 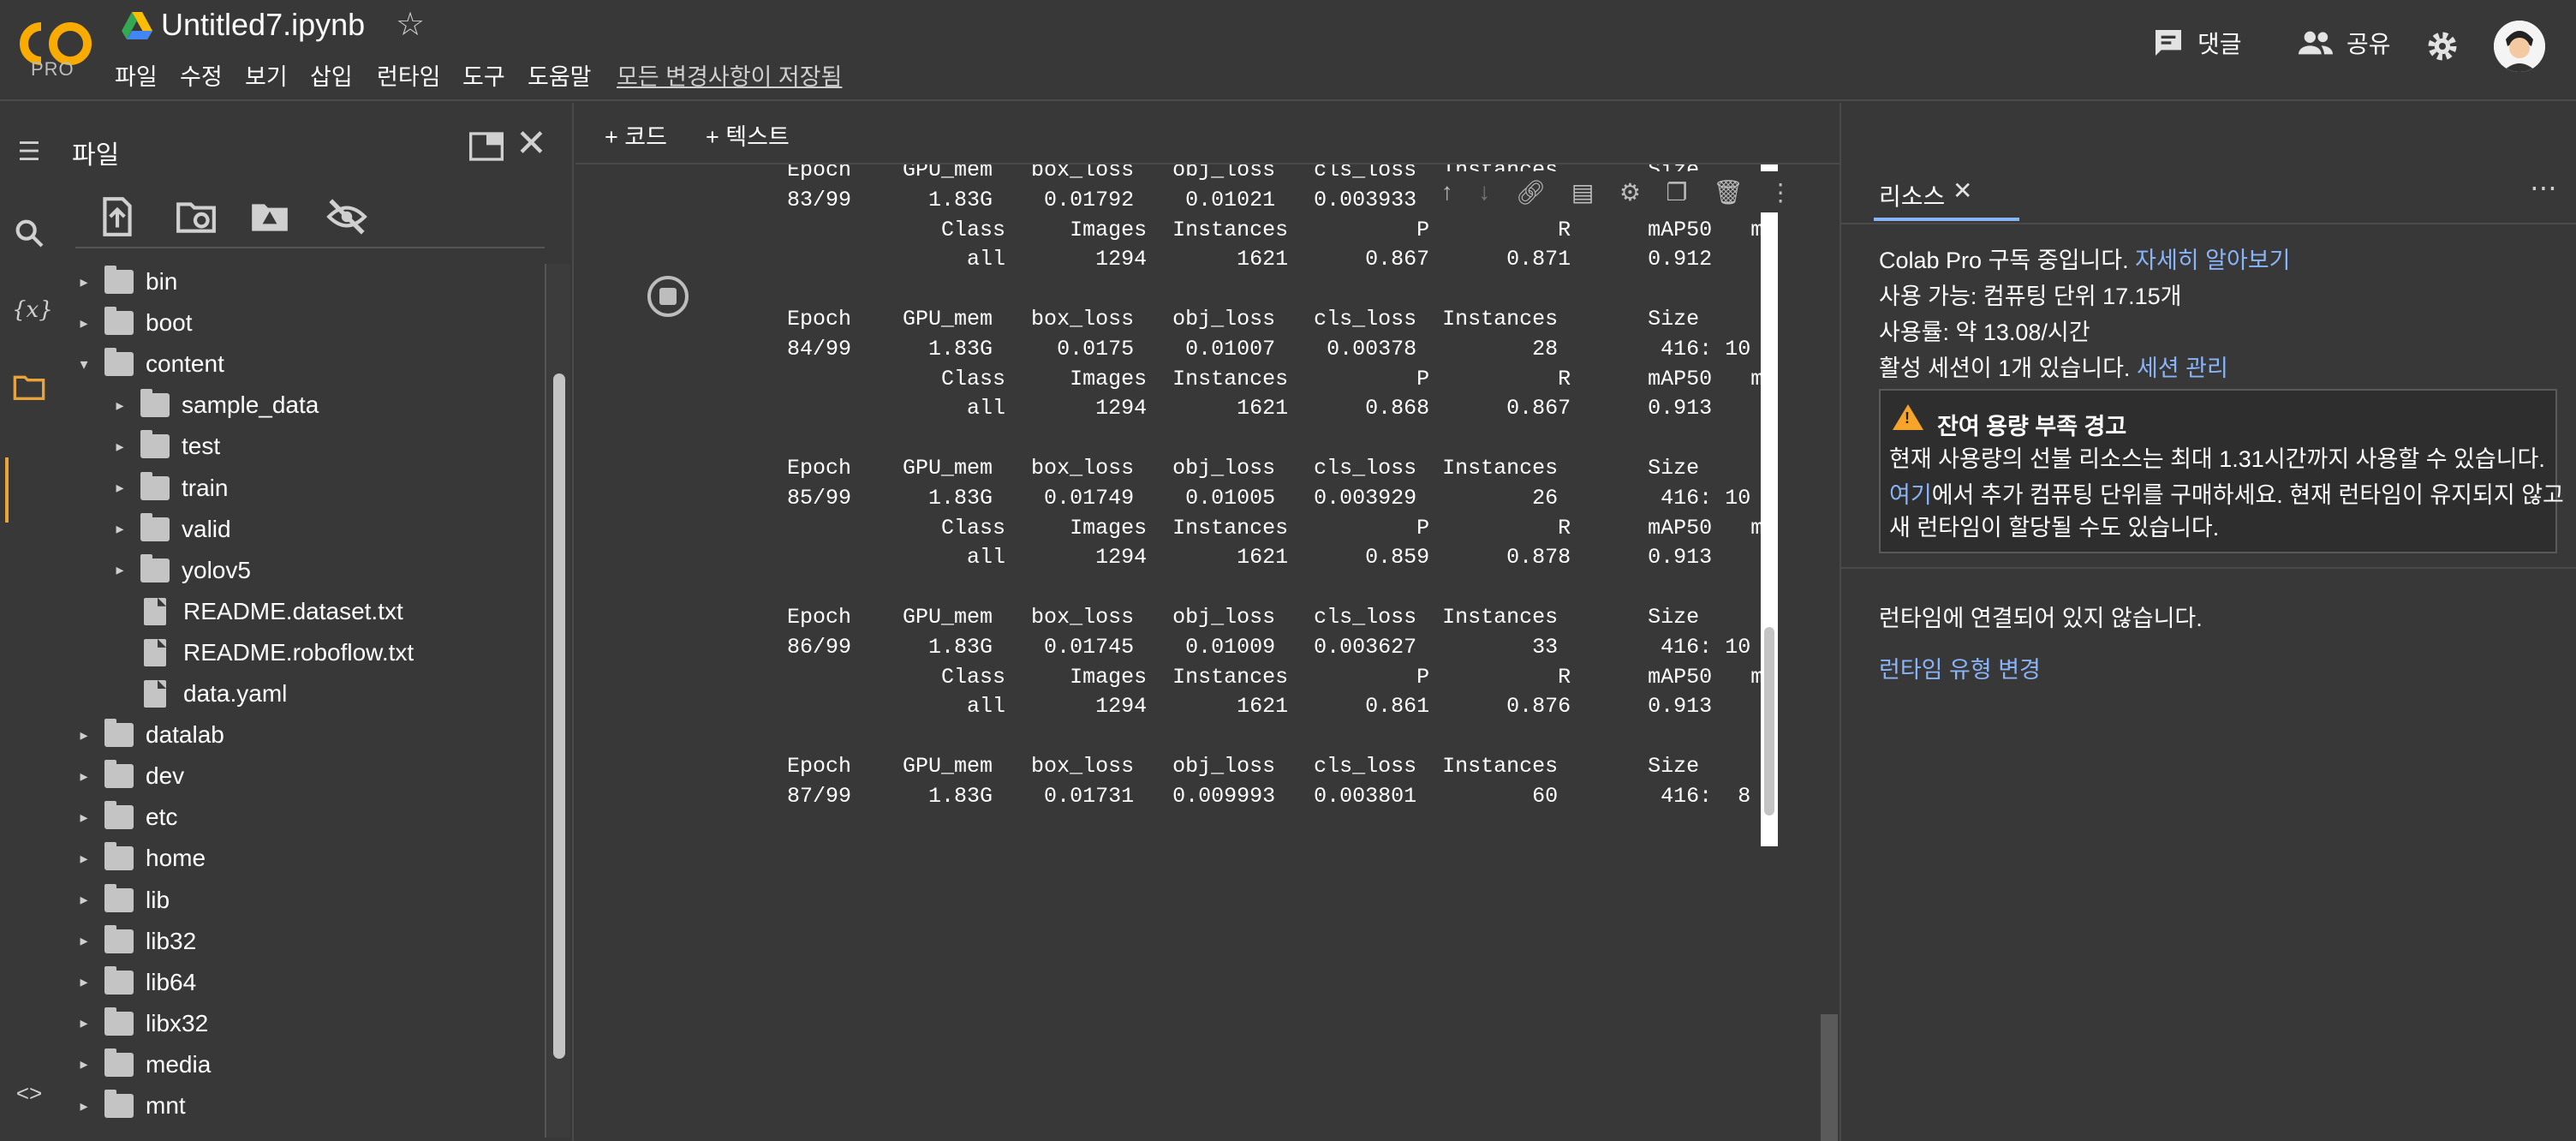 I want to click on tree-folder-row: ▸ bin, so click(x=300, y=282).